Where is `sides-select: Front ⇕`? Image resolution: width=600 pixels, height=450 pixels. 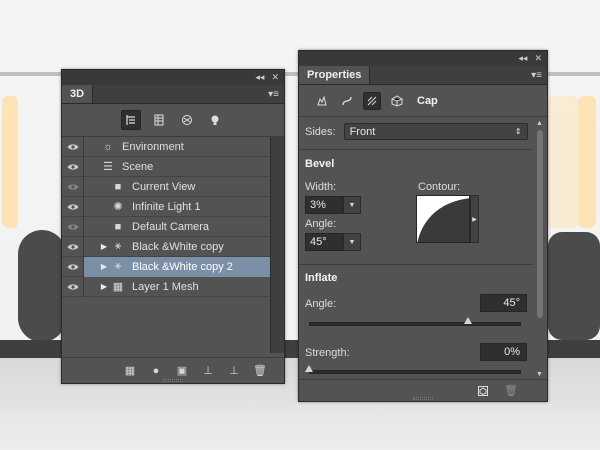
sides-select: Front ⇕ is located at coordinates (435, 131).